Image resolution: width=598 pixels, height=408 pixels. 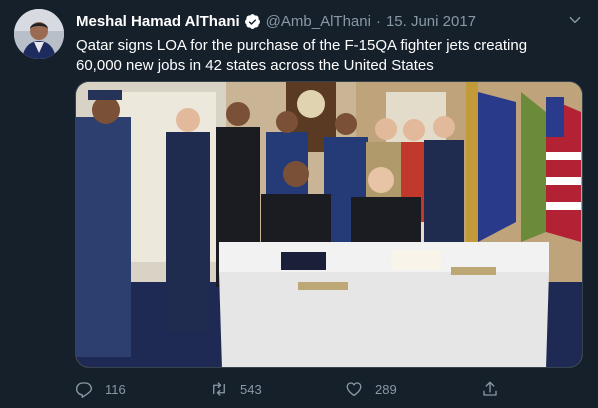 What do you see at coordinates (252, 21) in the screenshot?
I see `verified-badge-icon` at bounding box center [252, 21].